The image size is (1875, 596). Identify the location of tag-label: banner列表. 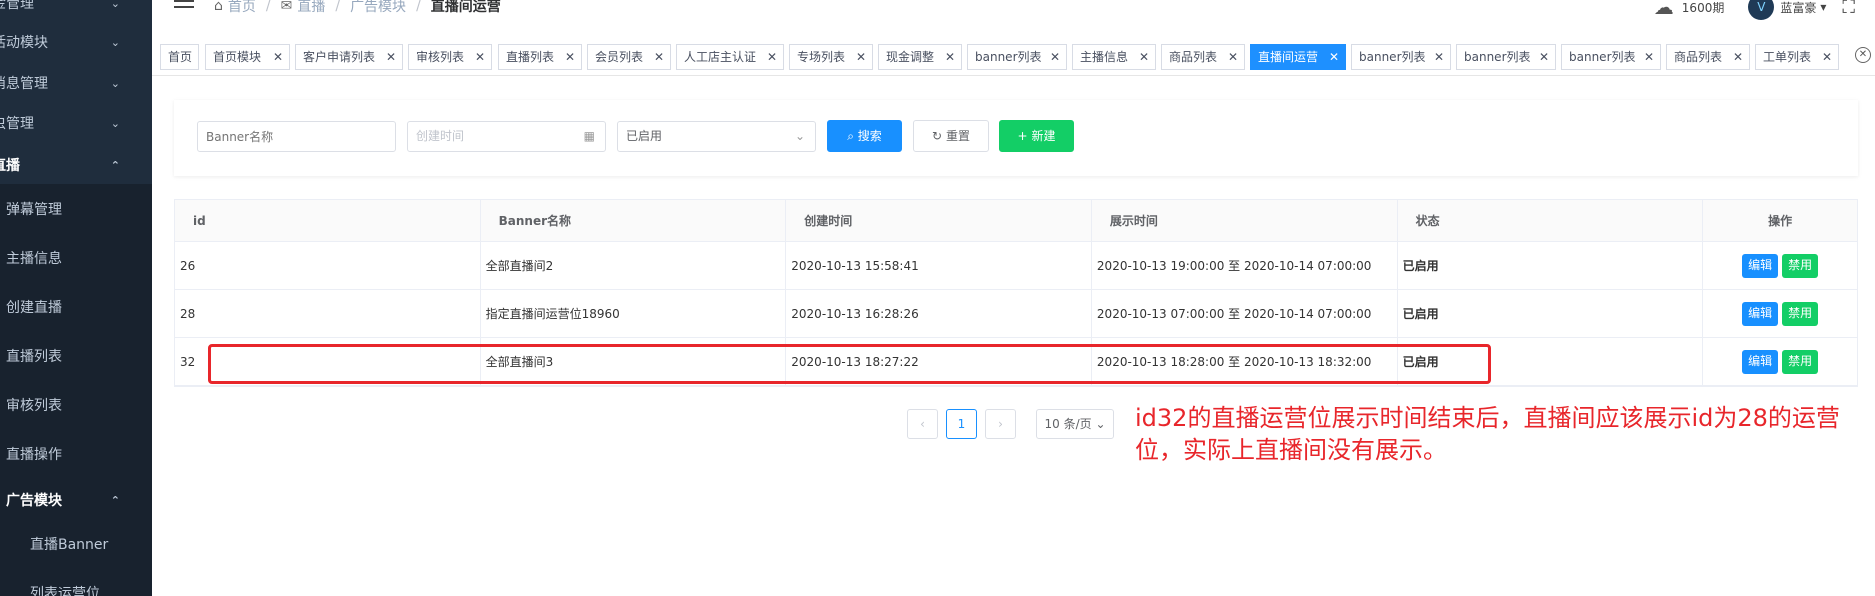
(1602, 57).